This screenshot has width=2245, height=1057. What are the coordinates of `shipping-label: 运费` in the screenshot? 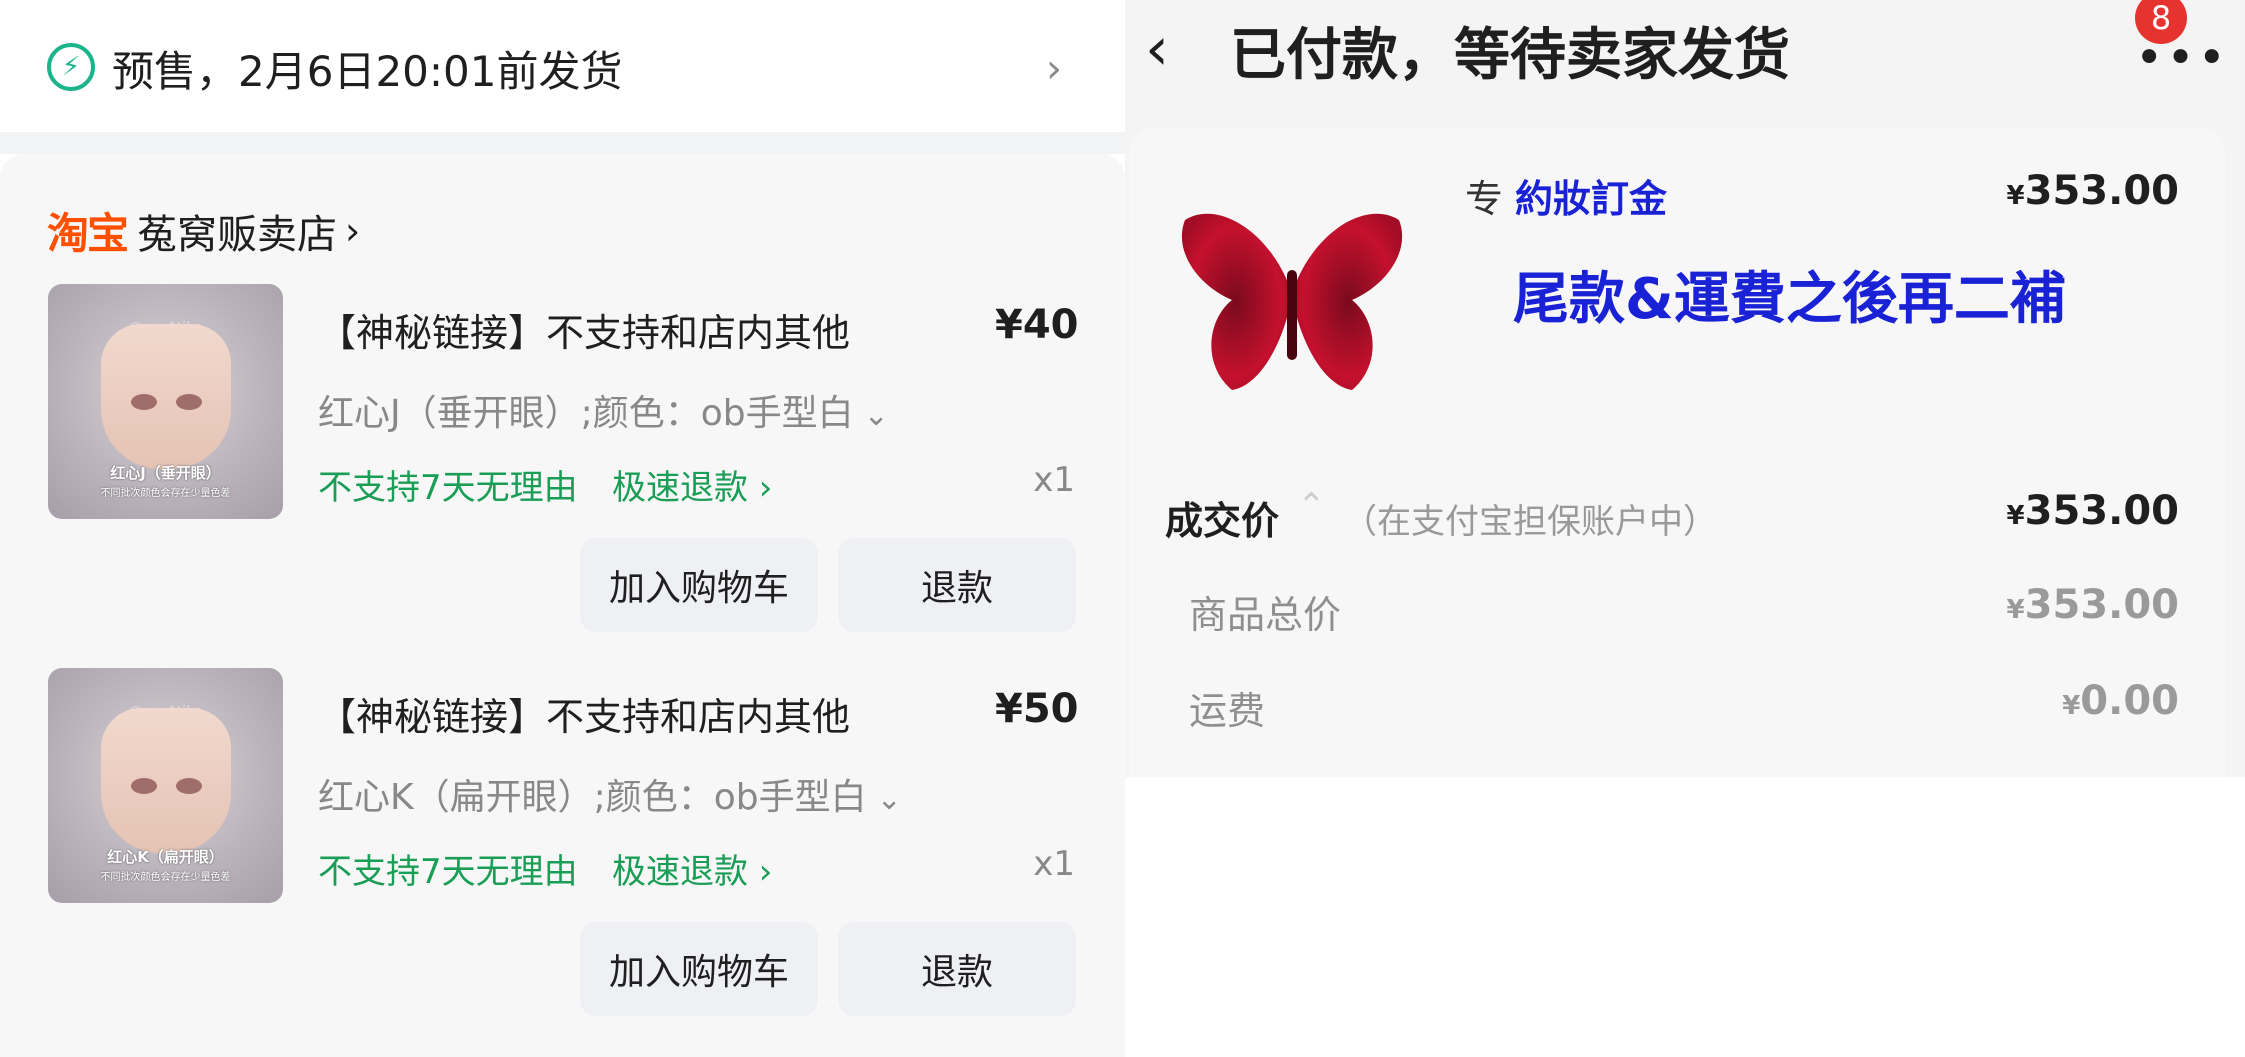 It's located at (1227, 711).